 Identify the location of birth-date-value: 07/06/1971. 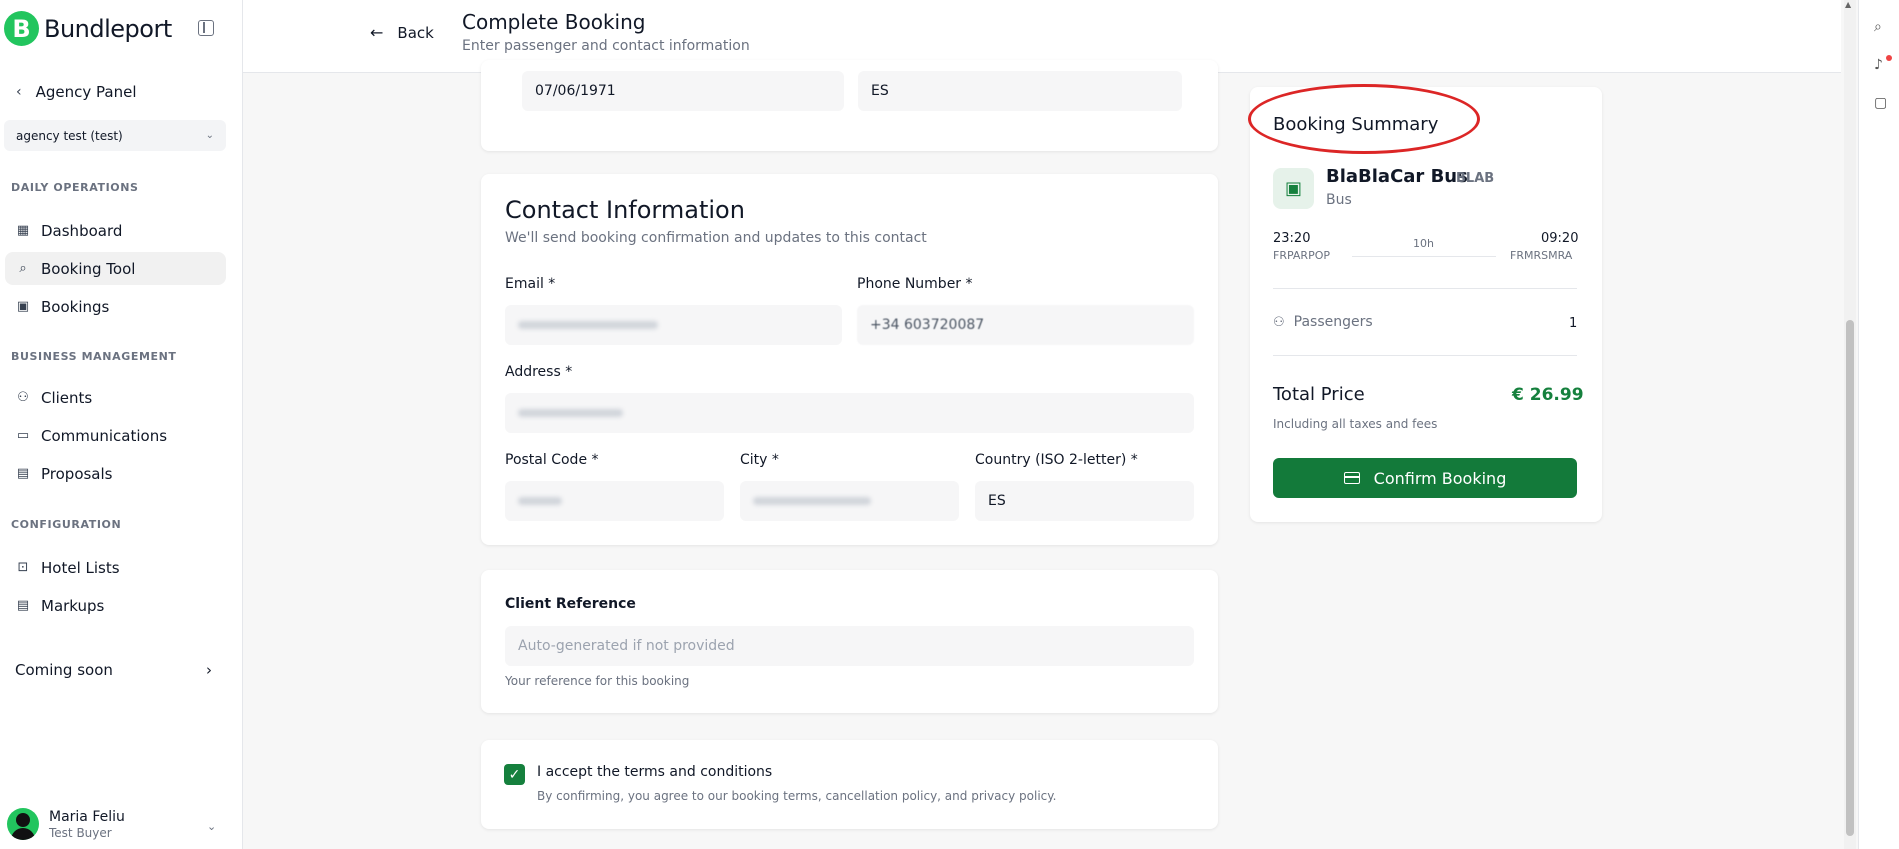
(575, 91).